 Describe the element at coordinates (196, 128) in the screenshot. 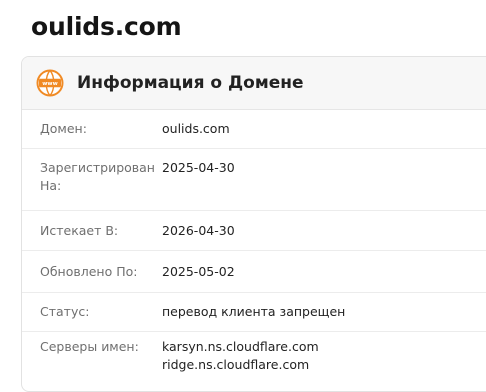

I see `row-value: oulids.com` at that location.